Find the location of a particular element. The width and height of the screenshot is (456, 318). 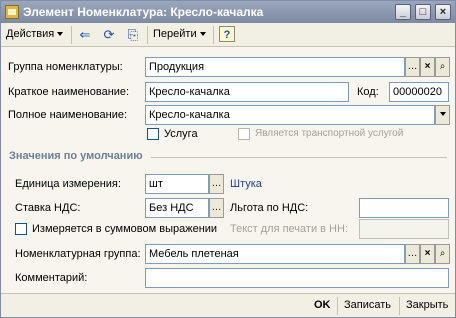

toolbar: Действия ⇐ ⟳ ⎘ Перейти ? is located at coordinates (228, 35).